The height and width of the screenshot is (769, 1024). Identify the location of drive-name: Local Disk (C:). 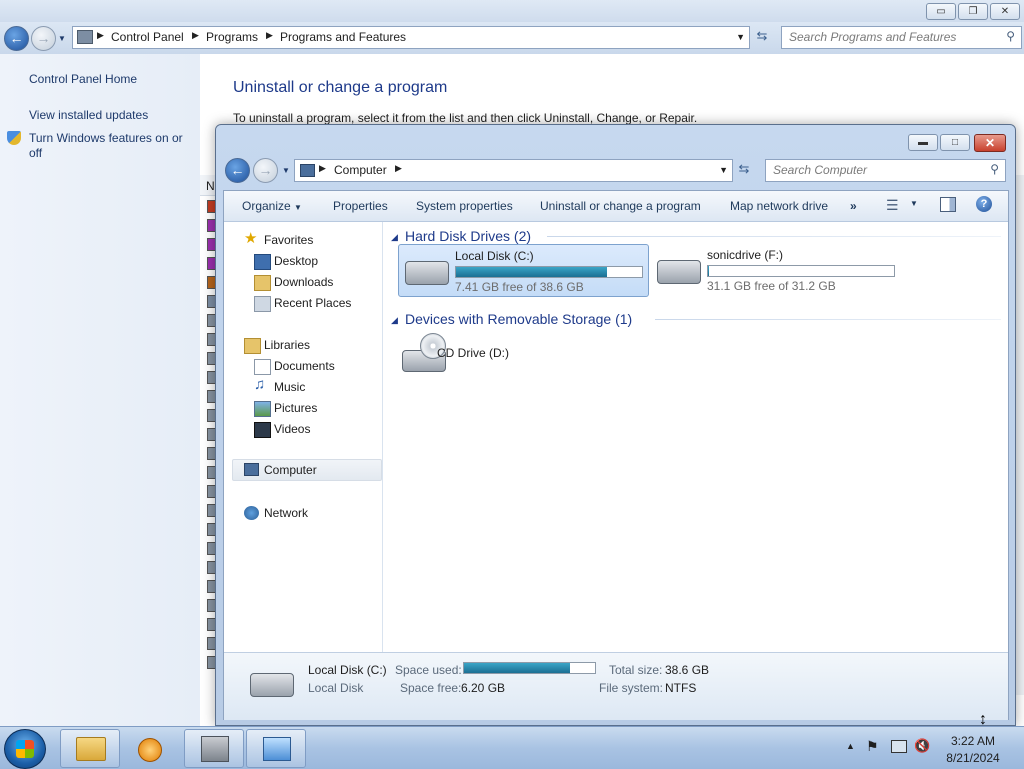
(494, 256).